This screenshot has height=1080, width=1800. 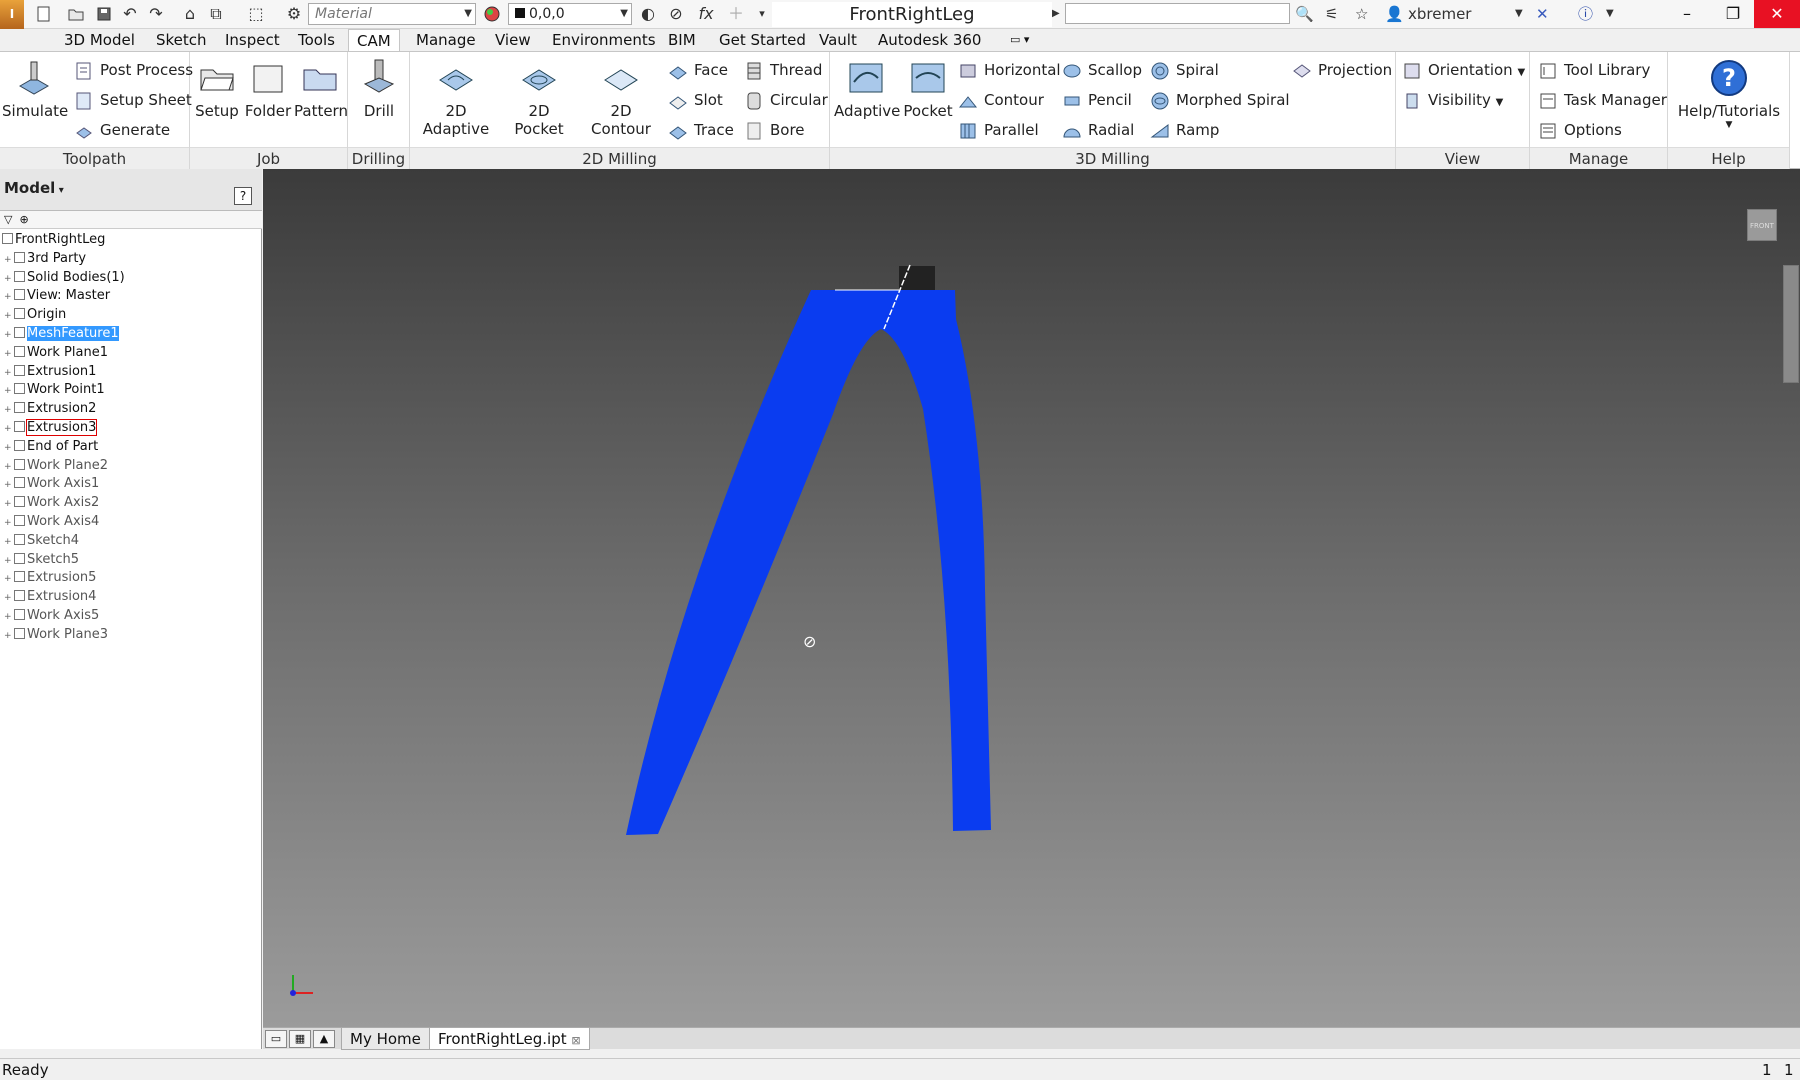 I want to click on update-icon: ⚙, so click(x=294, y=14).